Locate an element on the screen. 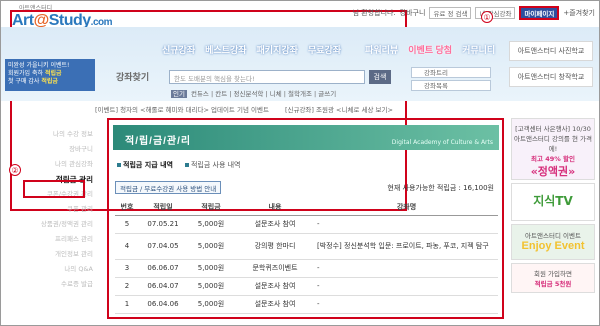 The height and width of the screenshot is (326, 600). cart-link: 강바구니 is located at coordinates (413, 13).